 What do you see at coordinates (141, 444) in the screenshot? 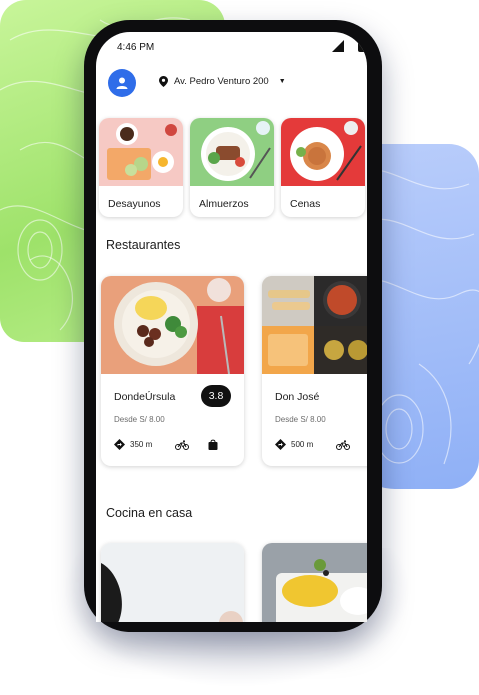
I see `distance-label: 350 m` at bounding box center [141, 444].